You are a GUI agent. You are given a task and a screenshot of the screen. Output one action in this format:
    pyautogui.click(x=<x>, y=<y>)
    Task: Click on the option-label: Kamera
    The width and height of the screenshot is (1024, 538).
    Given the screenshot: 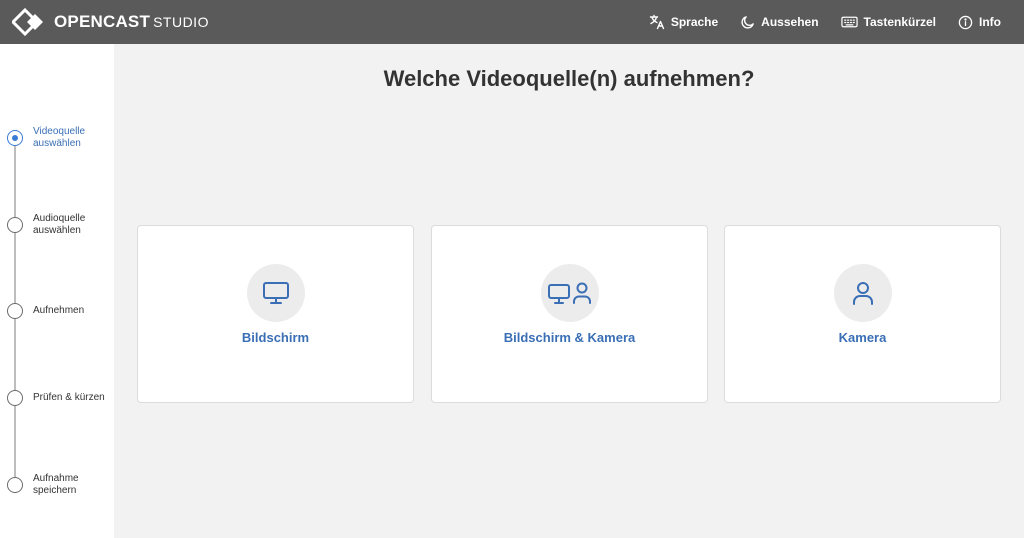 What is the action you would take?
    pyautogui.click(x=862, y=337)
    